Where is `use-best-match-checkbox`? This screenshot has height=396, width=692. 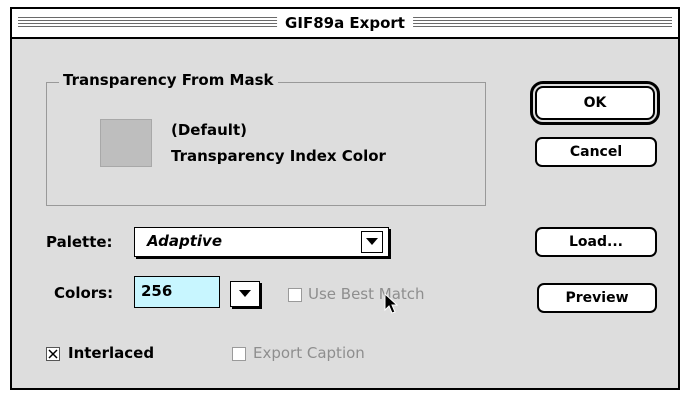
use-best-match-checkbox is located at coordinates (295, 295).